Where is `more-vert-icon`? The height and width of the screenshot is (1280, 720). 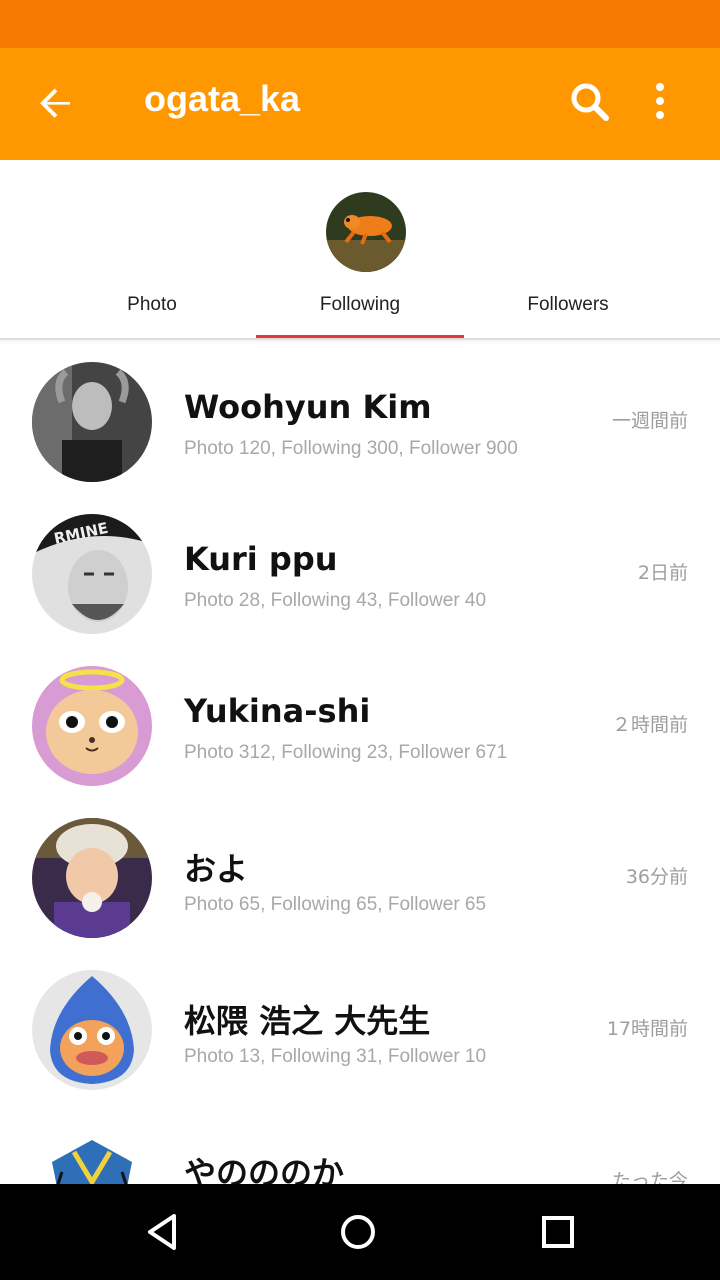 more-vert-icon is located at coordinates (660, 102).